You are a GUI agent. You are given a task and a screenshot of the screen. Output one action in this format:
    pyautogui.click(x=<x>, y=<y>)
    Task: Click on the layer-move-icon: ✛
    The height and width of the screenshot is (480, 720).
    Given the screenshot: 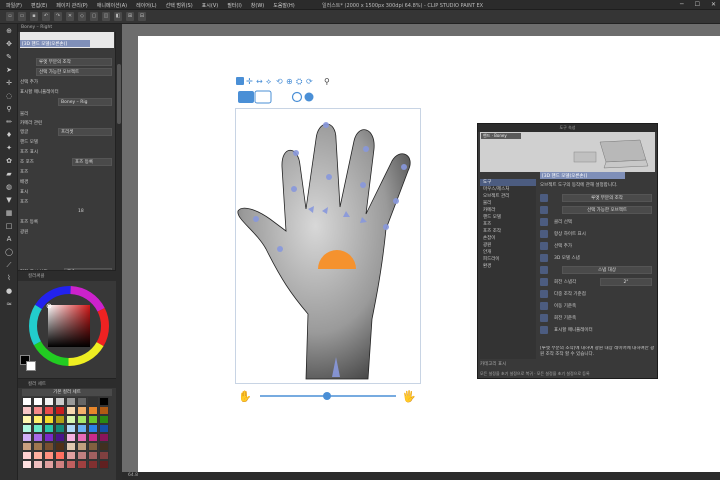 What is the action you would take?
    pyautogui.click(x=9, y=83)
    